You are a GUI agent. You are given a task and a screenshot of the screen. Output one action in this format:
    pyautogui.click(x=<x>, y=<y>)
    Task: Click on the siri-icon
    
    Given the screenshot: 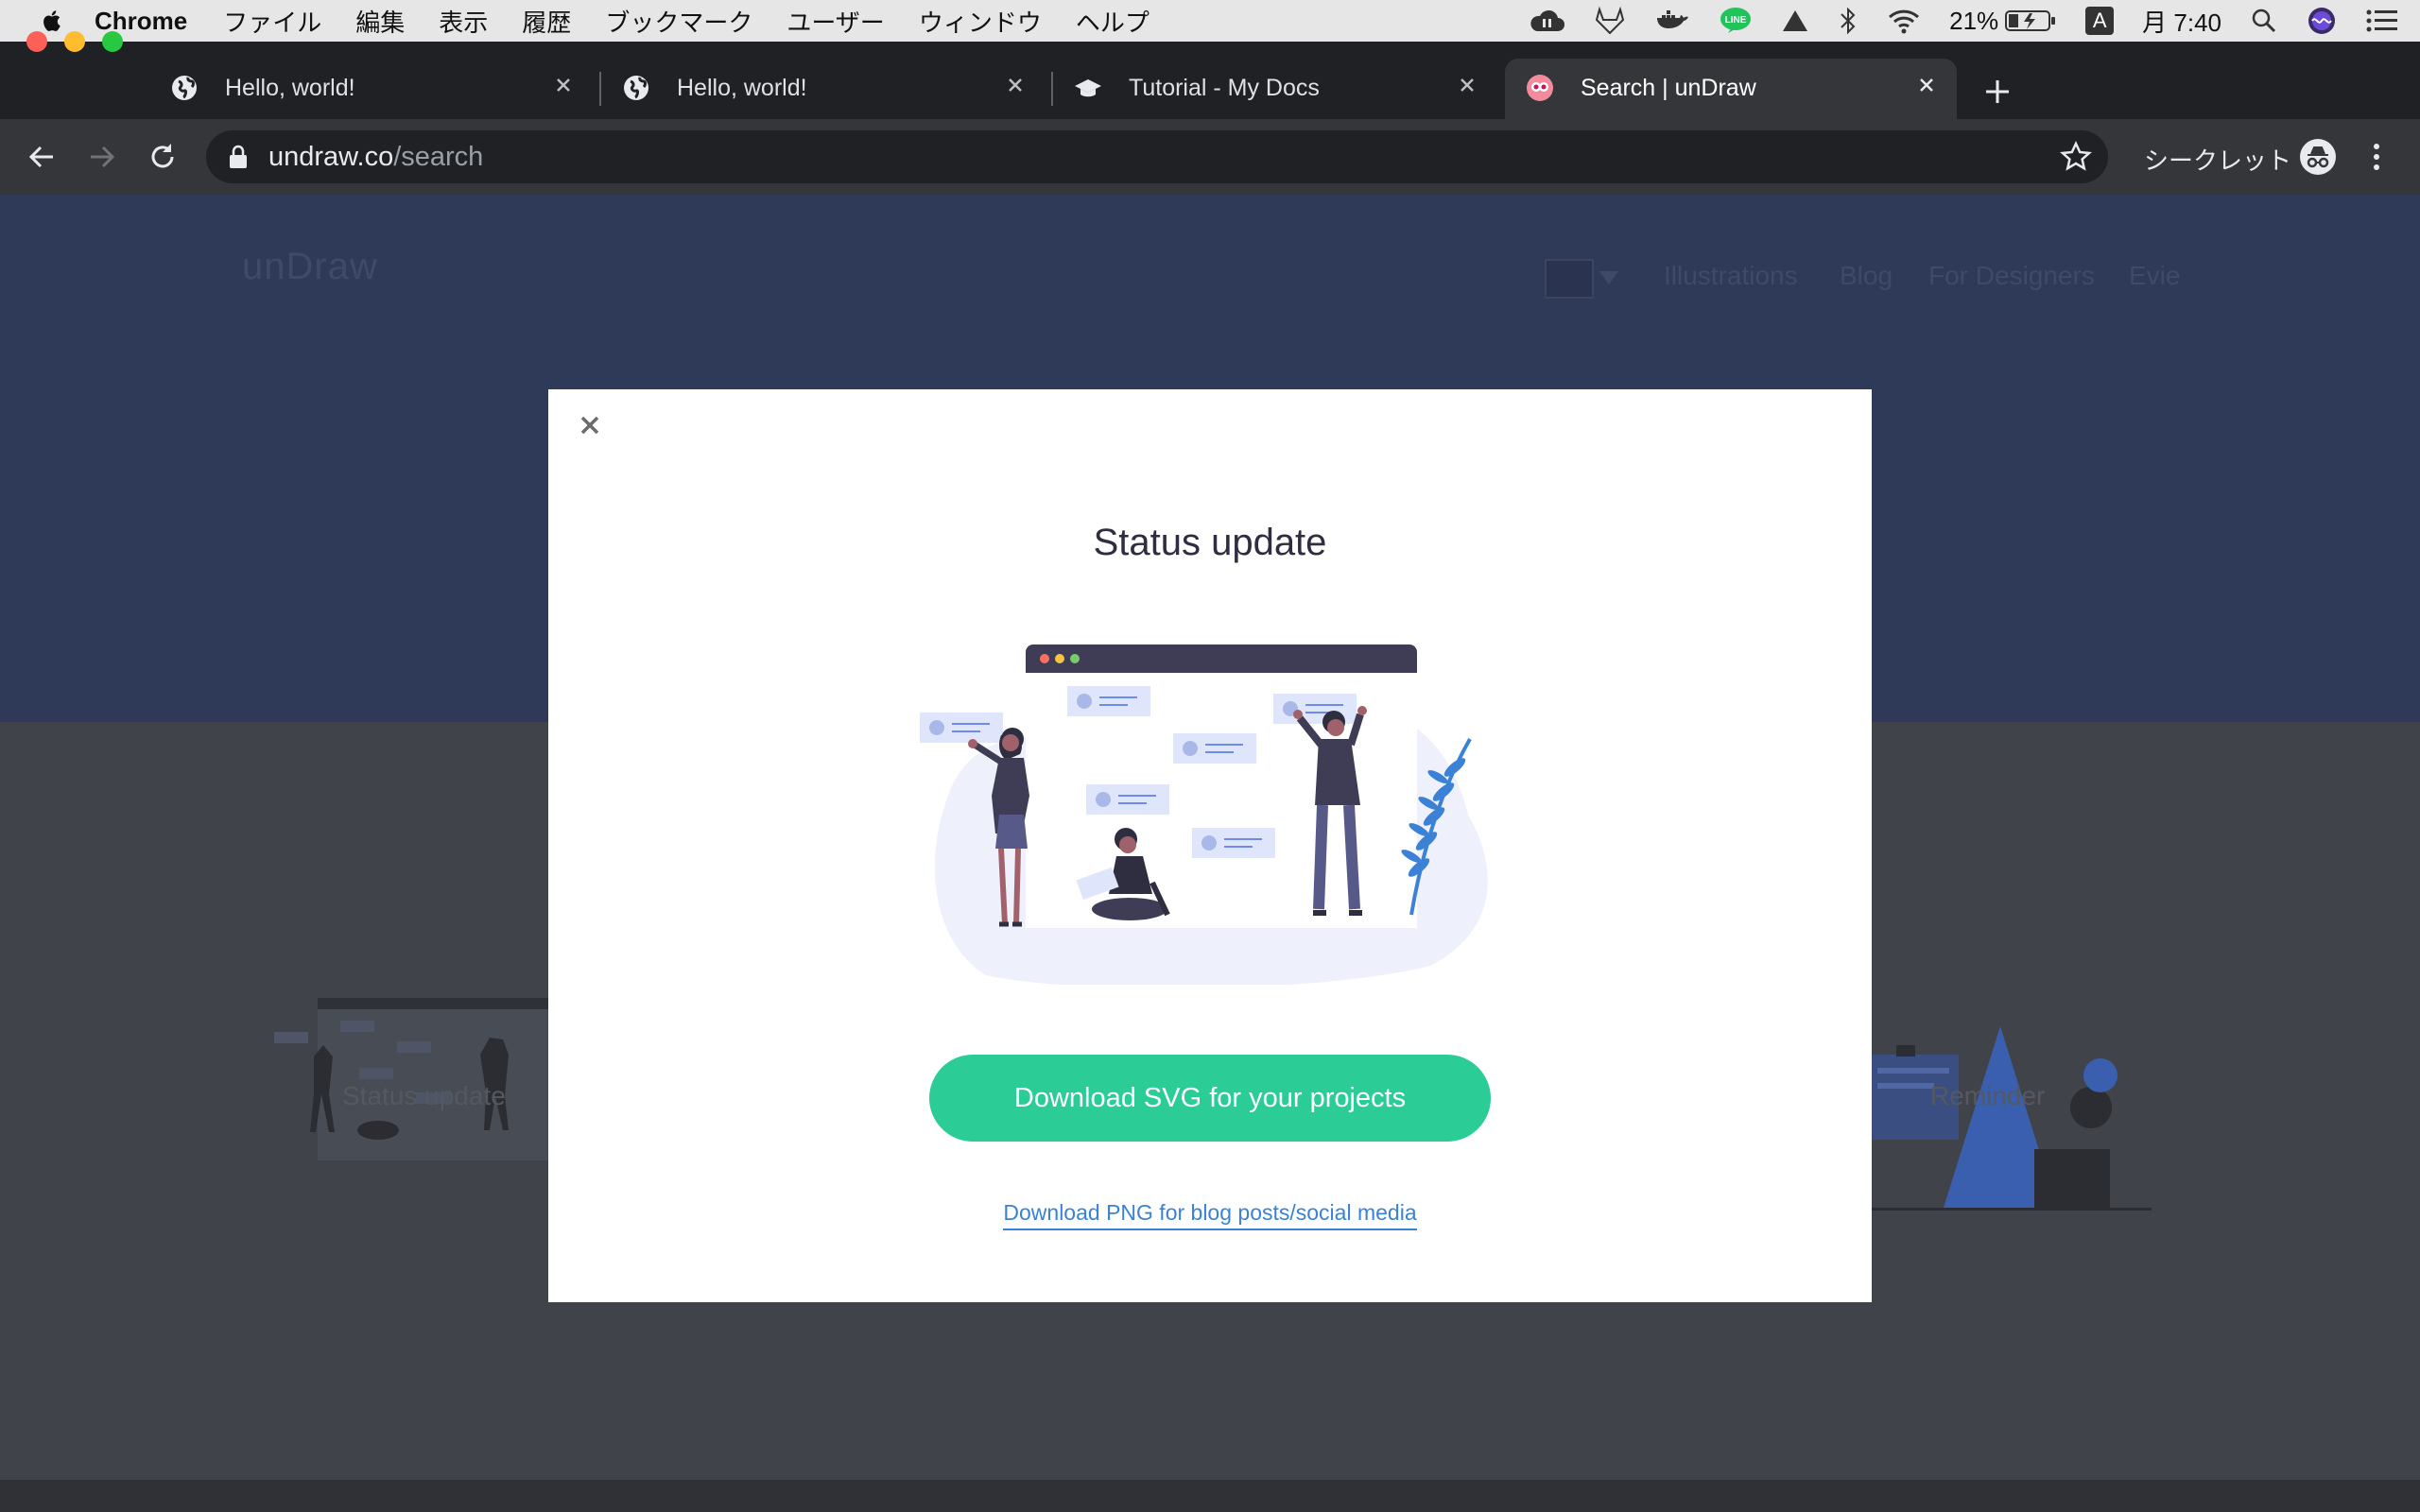 What is the action you would take?
    pyautogui.click(x=2322, y=21)
    